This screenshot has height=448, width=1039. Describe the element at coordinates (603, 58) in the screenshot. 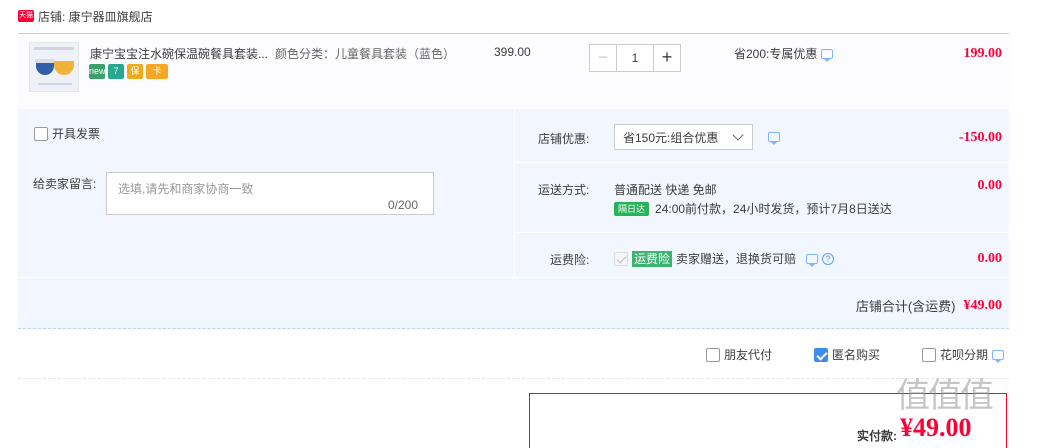

I see `quantity-minus-button: −` at that location.